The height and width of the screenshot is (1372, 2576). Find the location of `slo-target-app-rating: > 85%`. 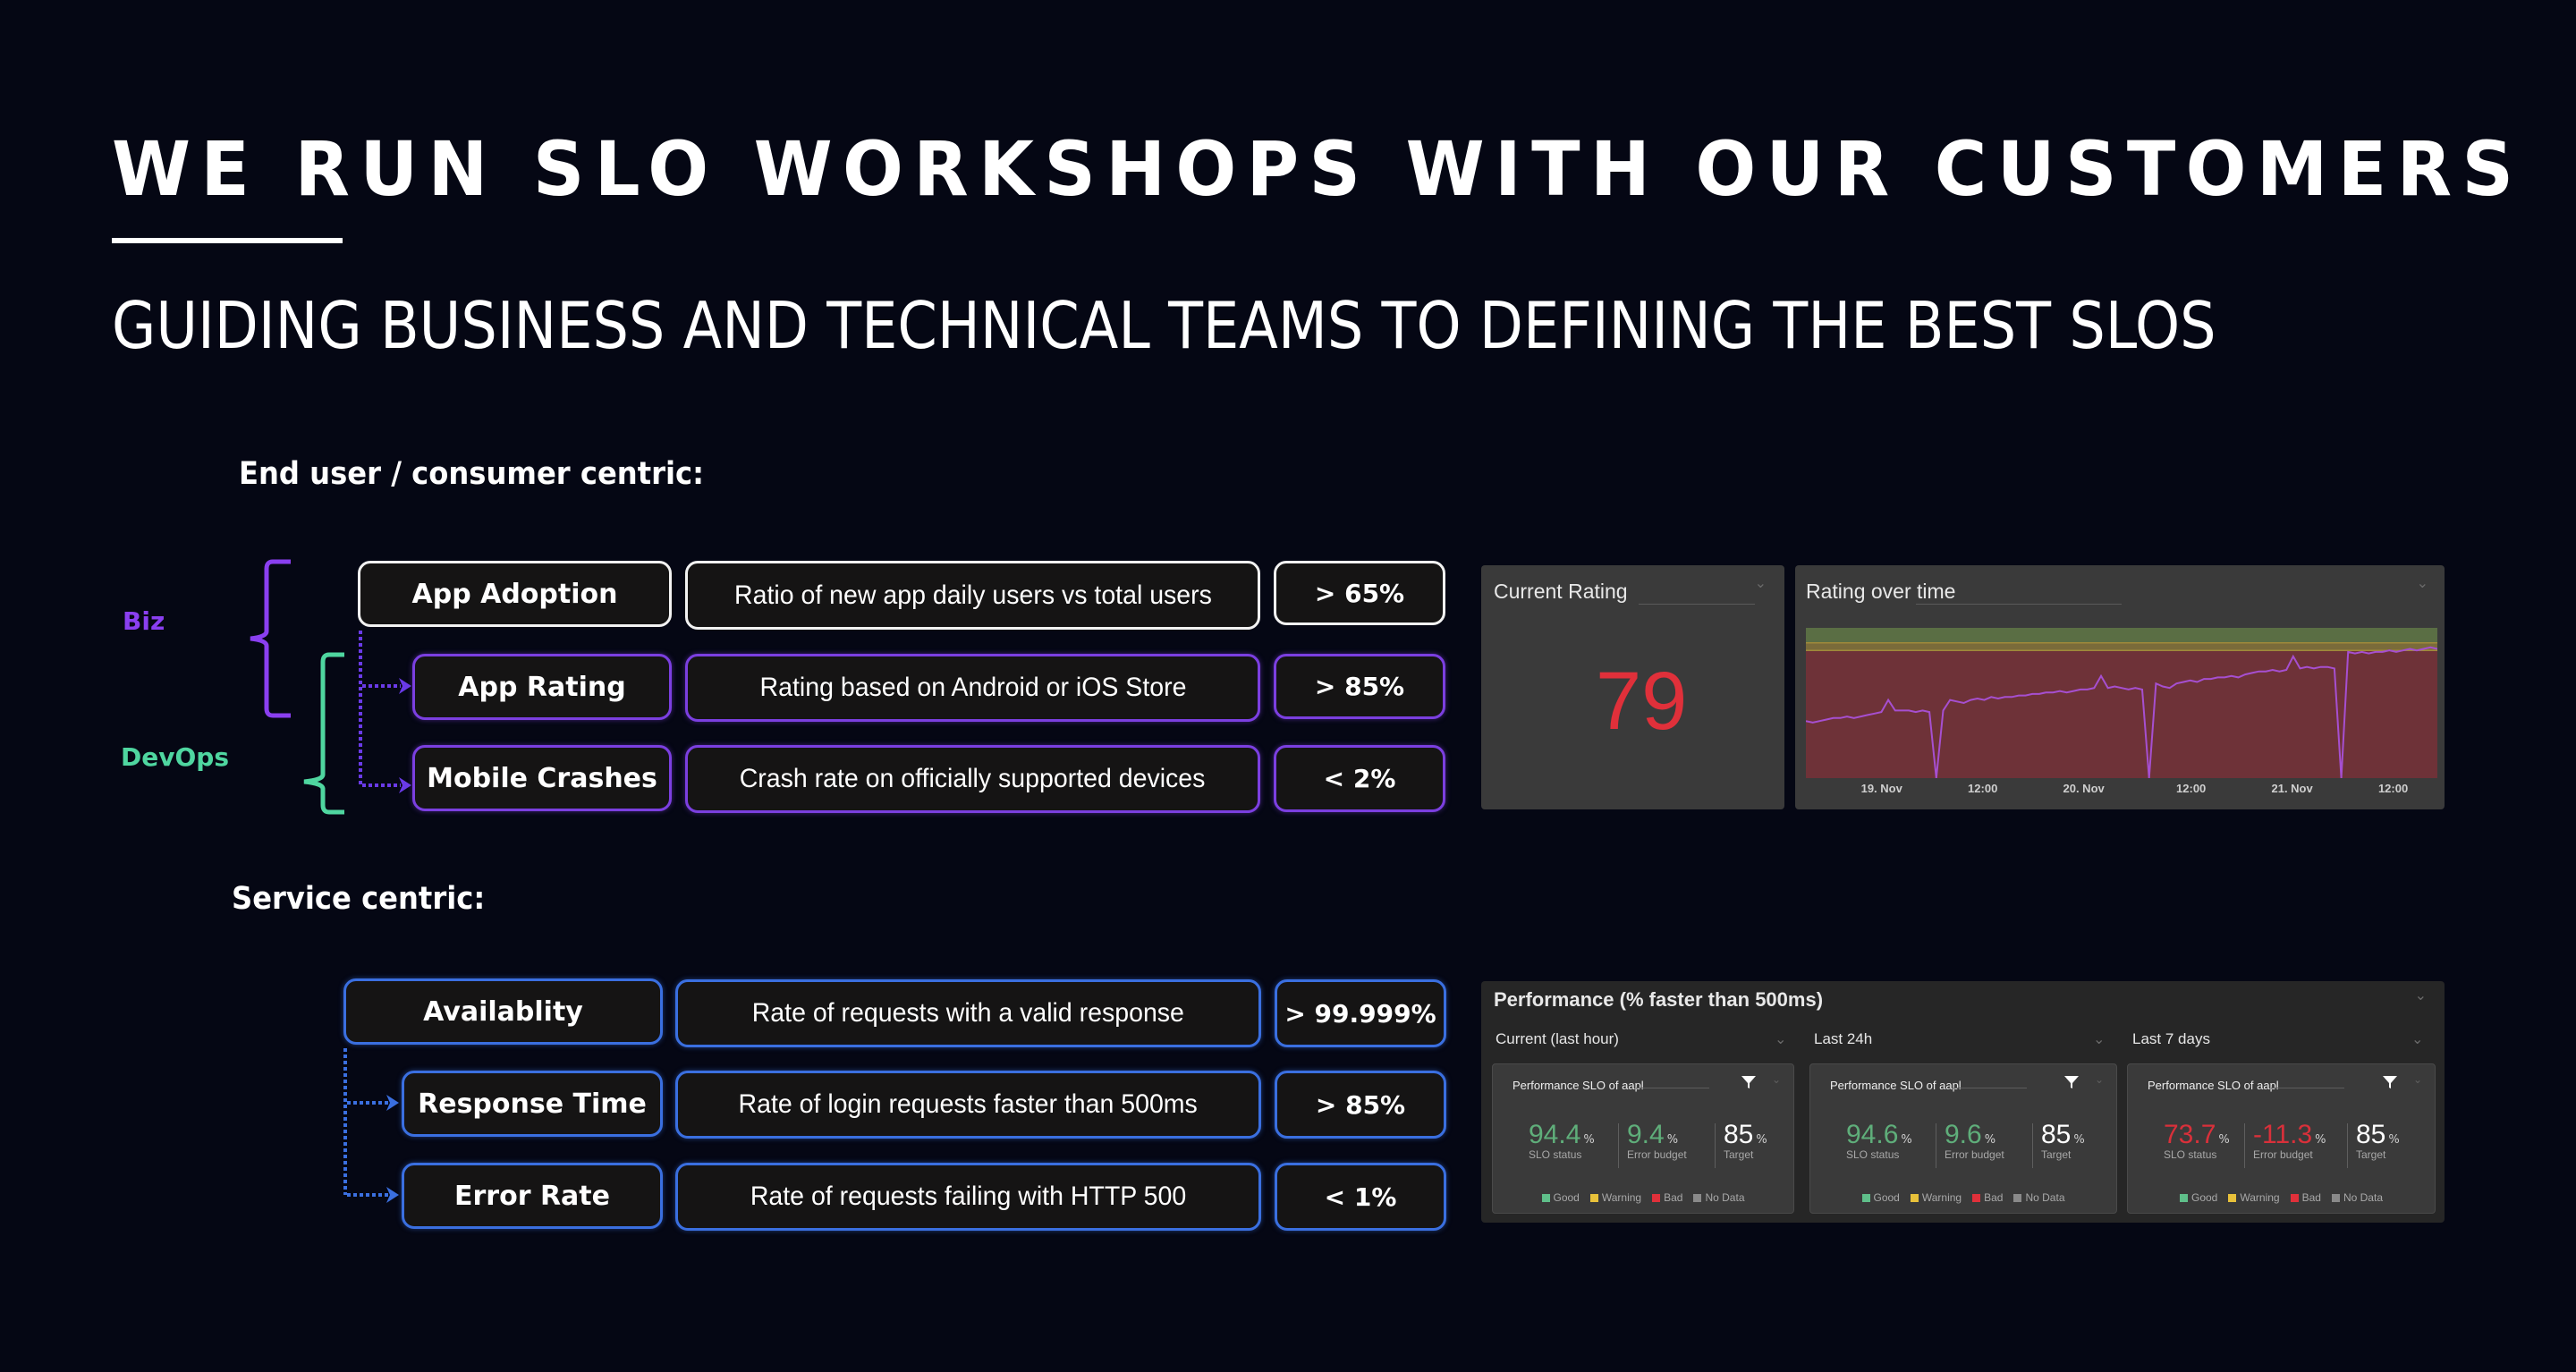

slo-target-app-rating: > 85% is located at coordinates (1359, 686).